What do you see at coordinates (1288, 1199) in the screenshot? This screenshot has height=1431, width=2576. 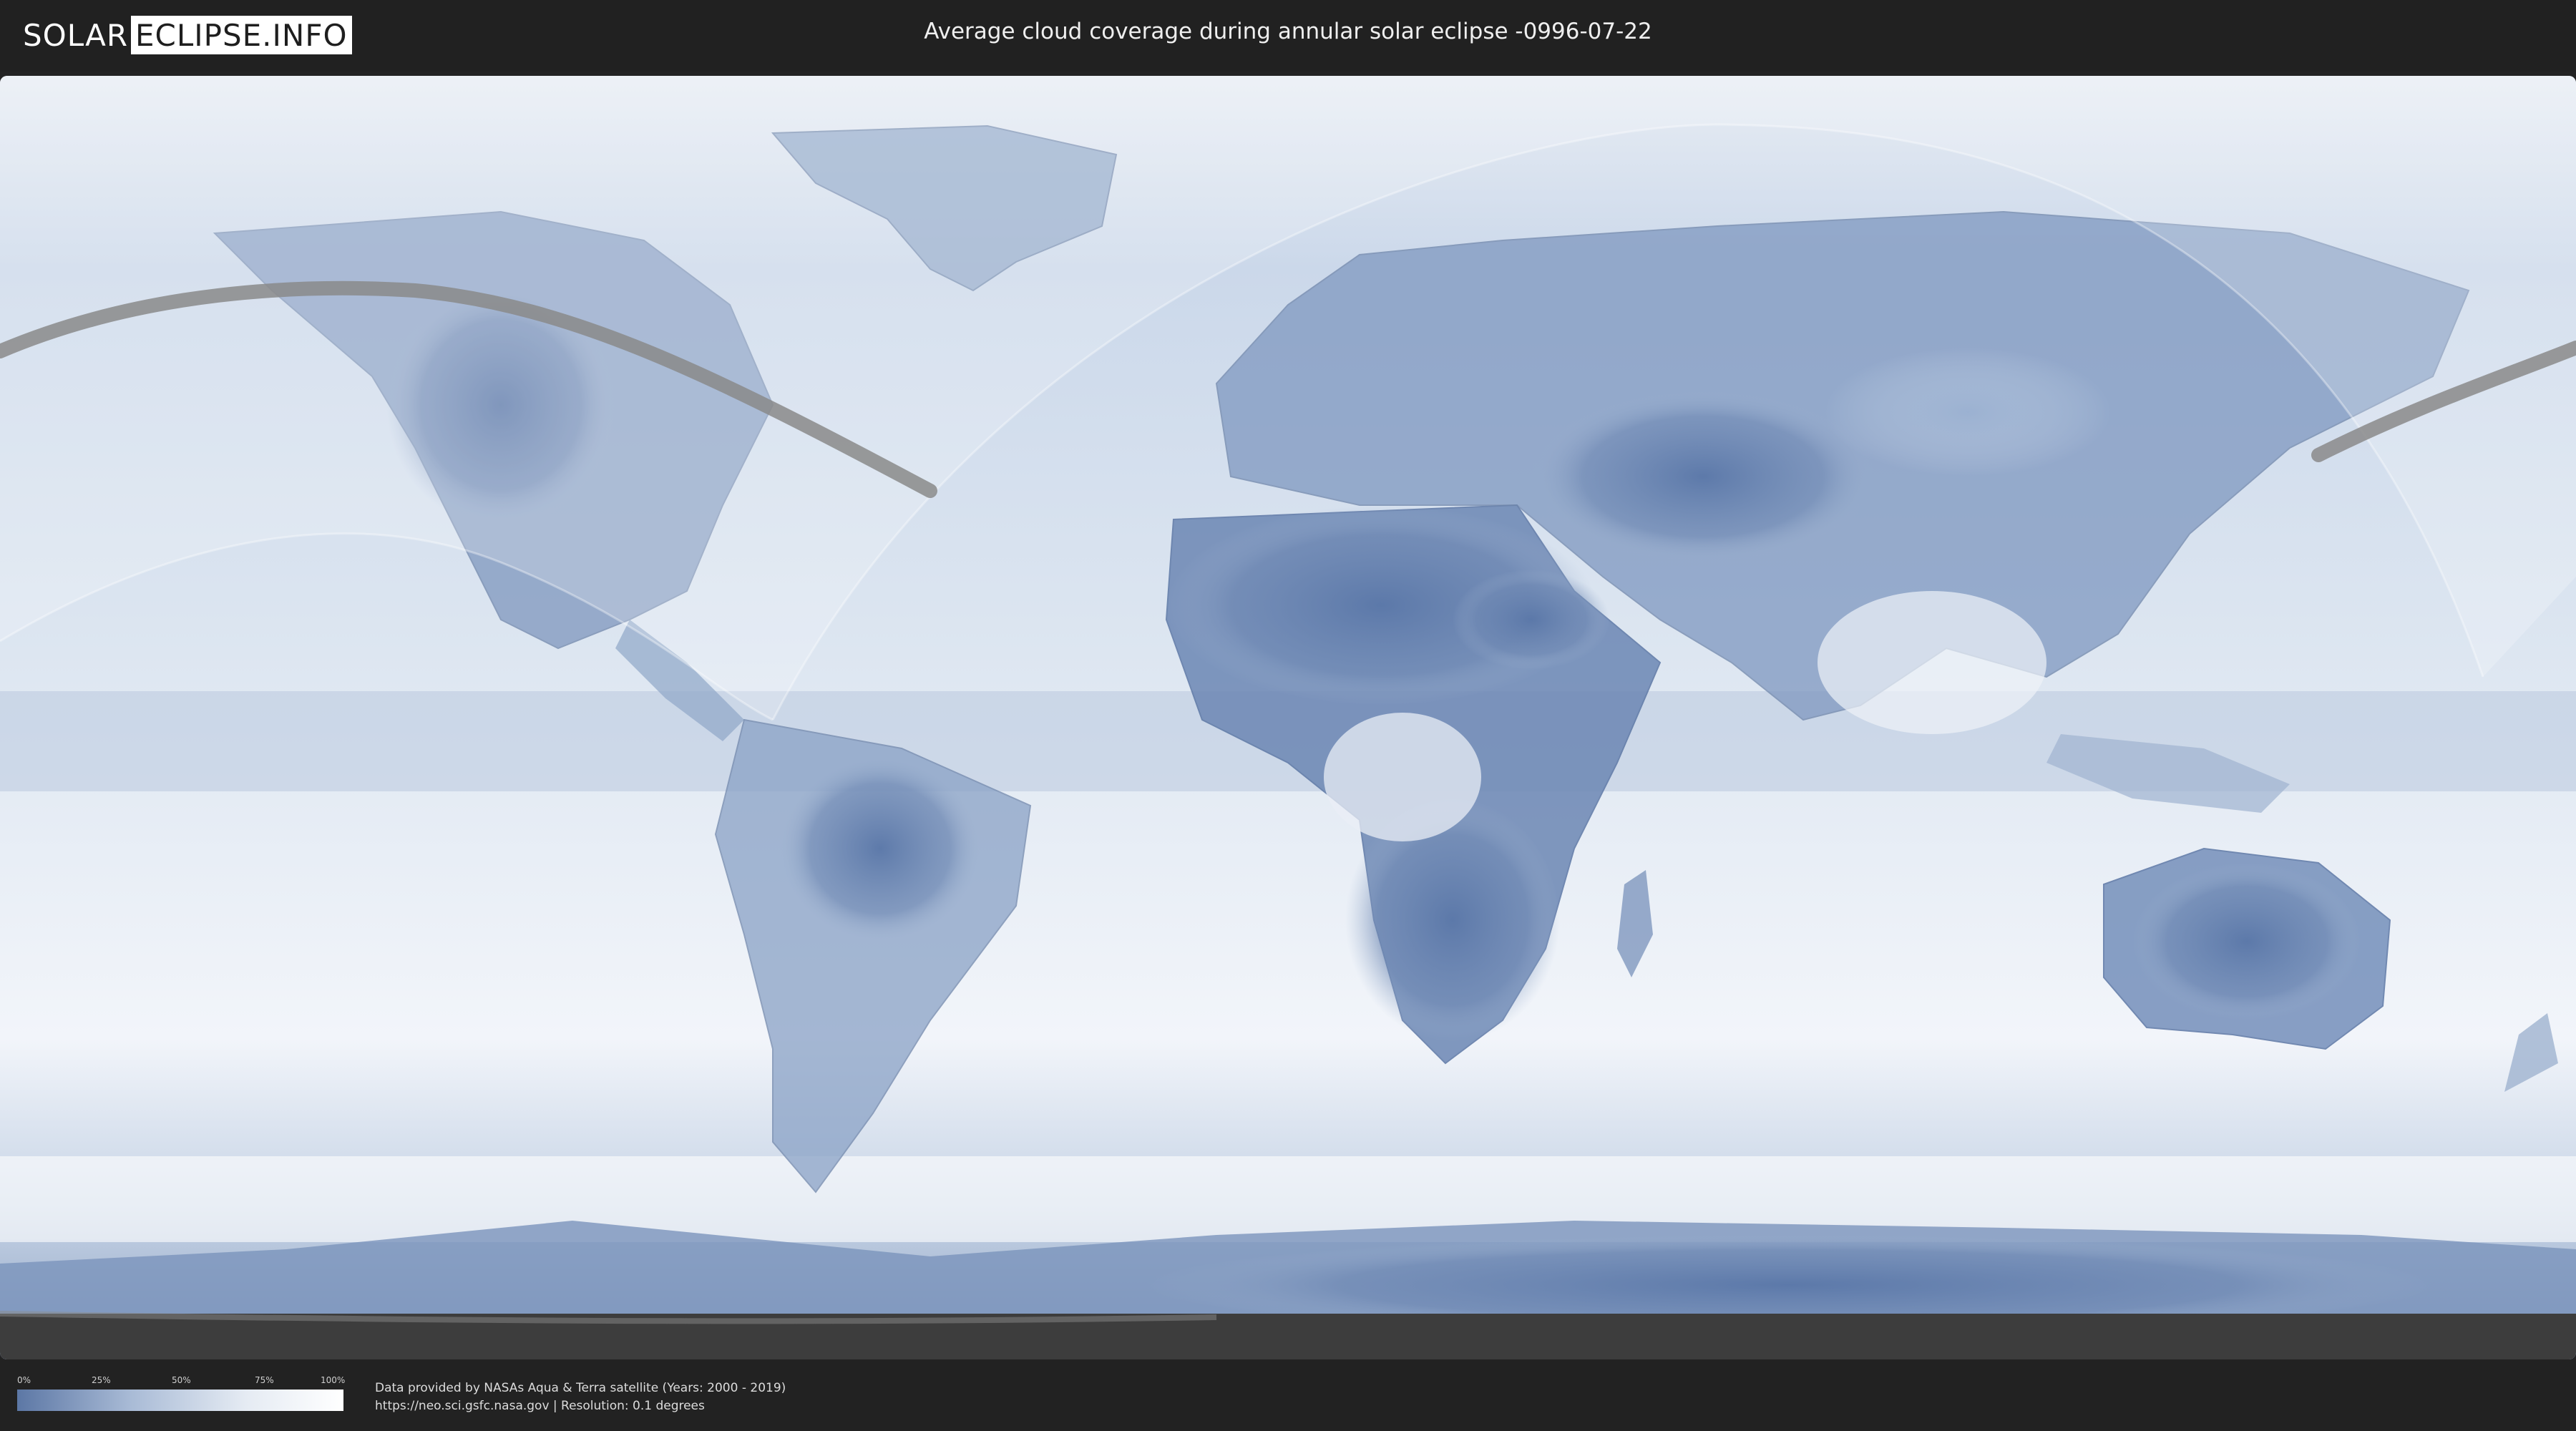 I see `southern-cloud-band` at bounding box center [1288, 1199].